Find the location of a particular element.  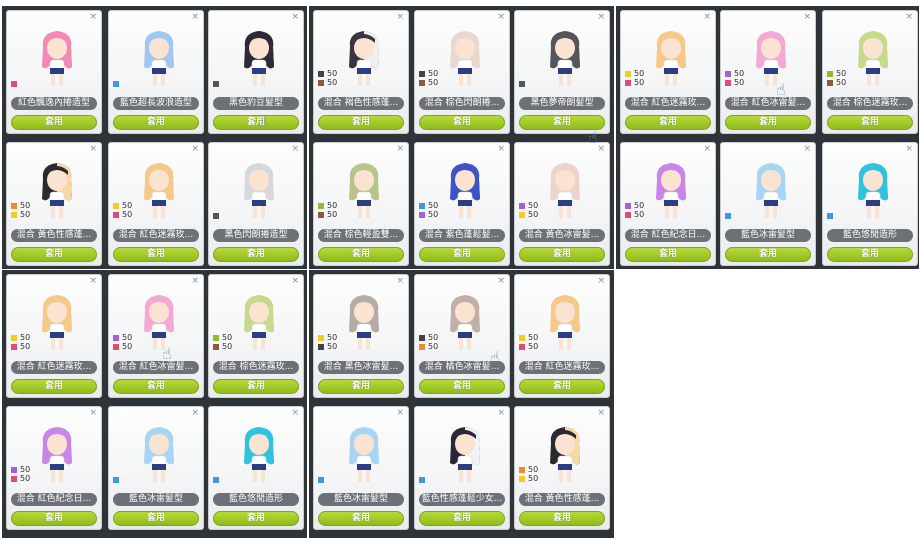

hair-name-label: 藍色冰雷髮型 is located at coordinates (361, 499).